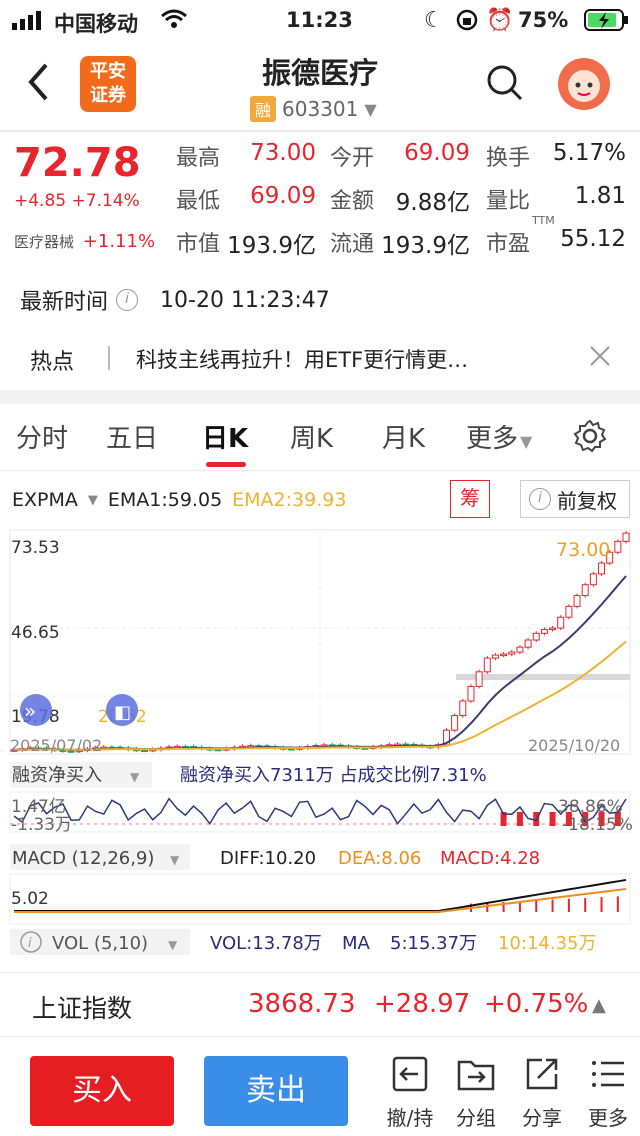 The image size is (640, 1136). I want to click on expma-legend: EXPMA ▼ EMA1:59.05 EMA2:39.93, so click(179, 500).